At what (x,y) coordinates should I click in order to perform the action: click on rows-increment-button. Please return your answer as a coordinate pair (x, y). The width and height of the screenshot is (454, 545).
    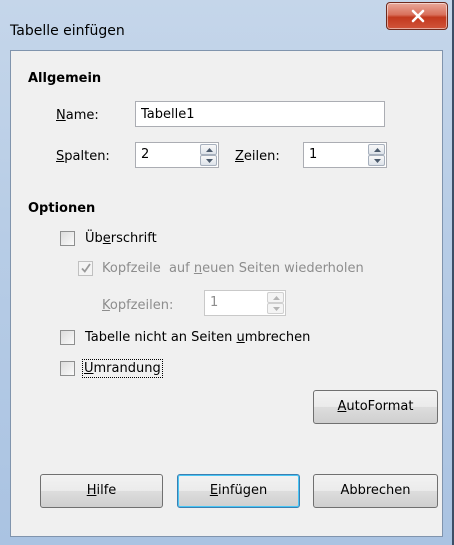
    Looking at the image, I should click on (376, 149).